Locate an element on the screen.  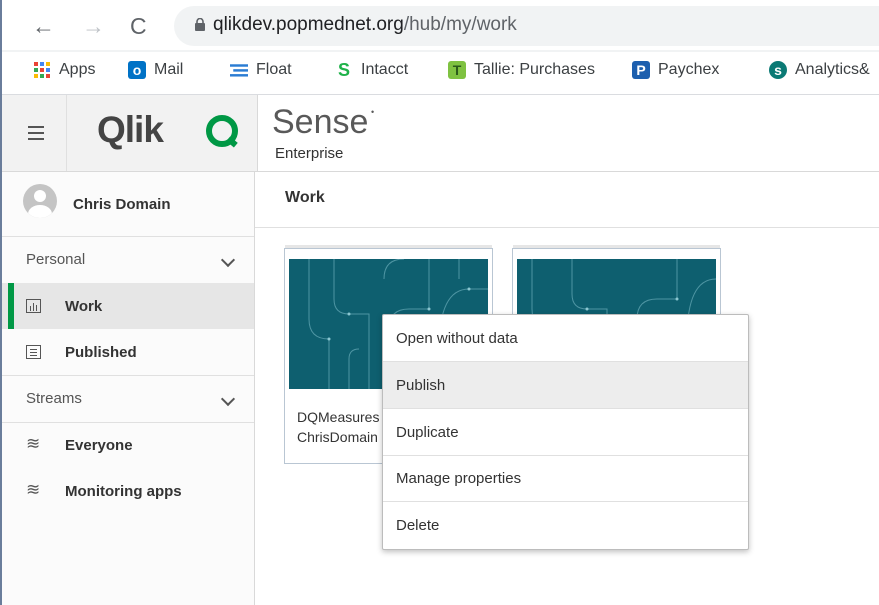
outlook-icon: o is located at coordinates (137, 70).